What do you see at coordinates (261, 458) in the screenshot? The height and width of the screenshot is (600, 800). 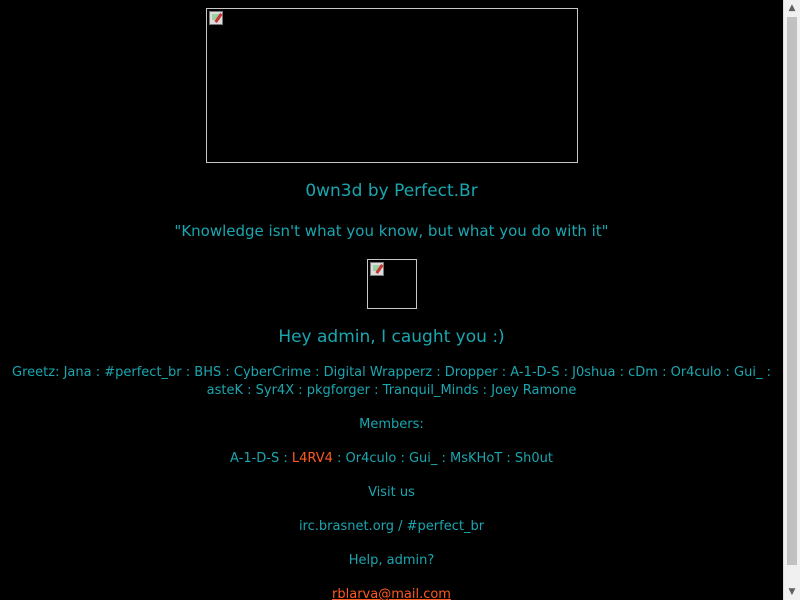 I see `members-before: A-1-D-S :` at bounding box center [261, 458].